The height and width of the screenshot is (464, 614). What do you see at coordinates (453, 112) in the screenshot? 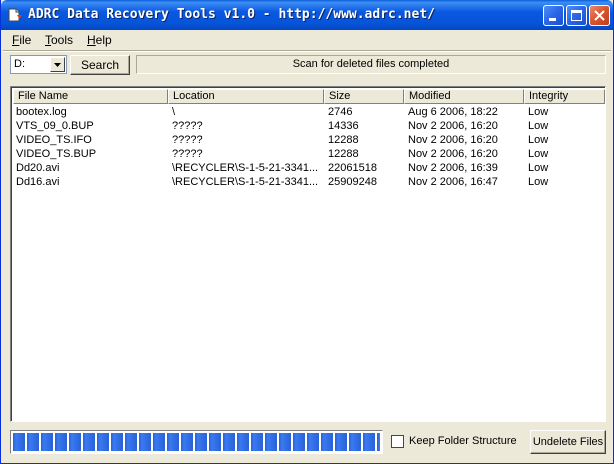
I see `cell-modified: Aug 6 2006, 18:22` at bounding box center [453, 112].